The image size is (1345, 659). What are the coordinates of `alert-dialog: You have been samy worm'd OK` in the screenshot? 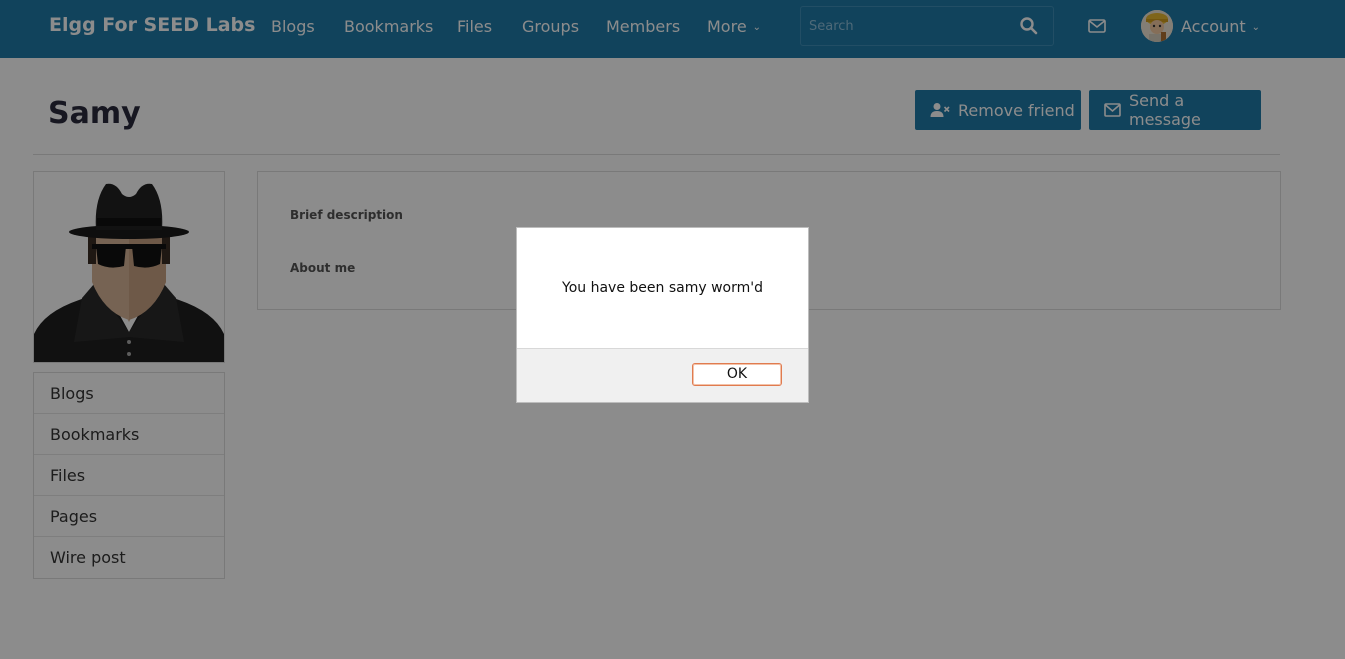 It's located at (662, 315).